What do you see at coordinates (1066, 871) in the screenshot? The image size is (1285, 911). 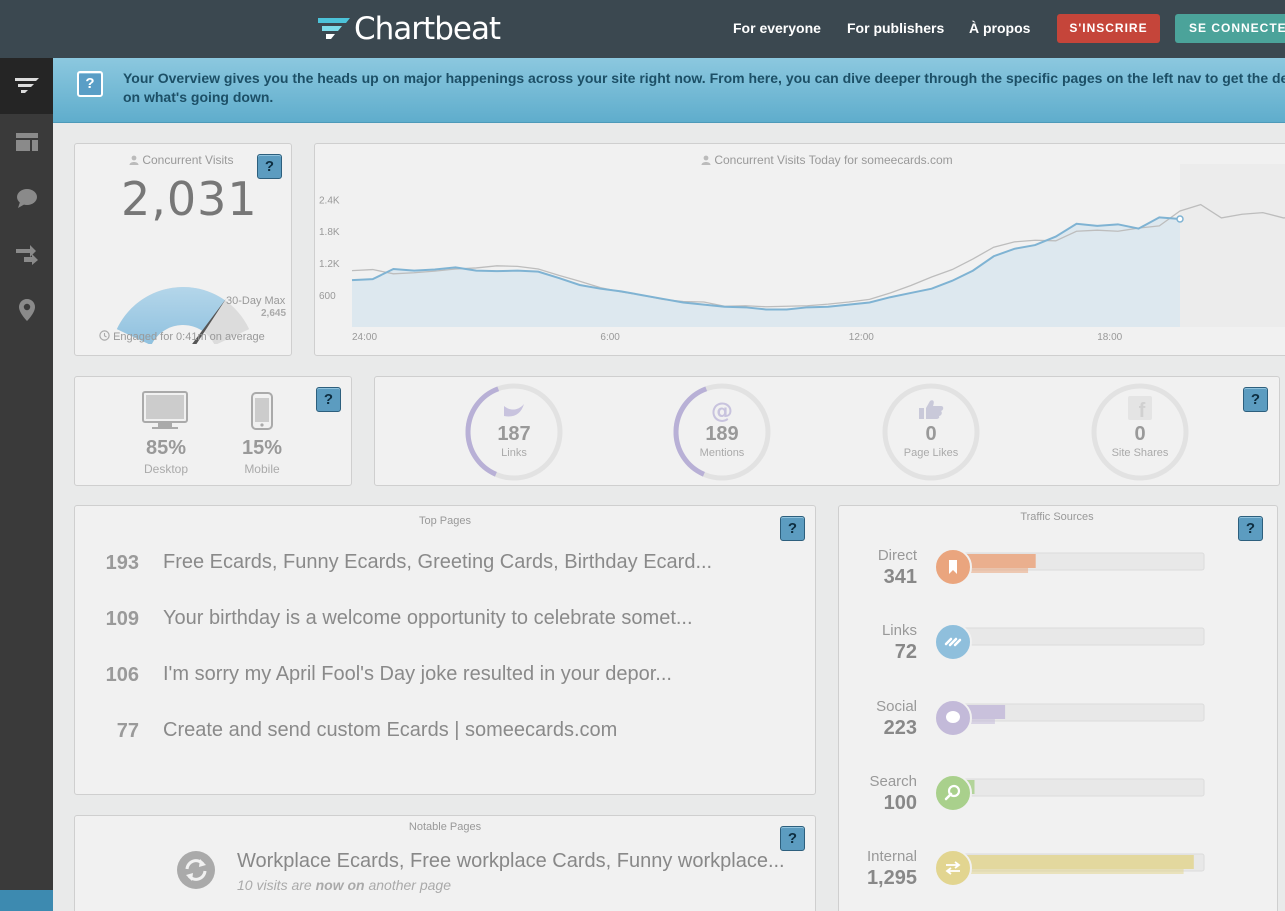 I see `traffic-bar-prev` at bounding box center [1066, 871].